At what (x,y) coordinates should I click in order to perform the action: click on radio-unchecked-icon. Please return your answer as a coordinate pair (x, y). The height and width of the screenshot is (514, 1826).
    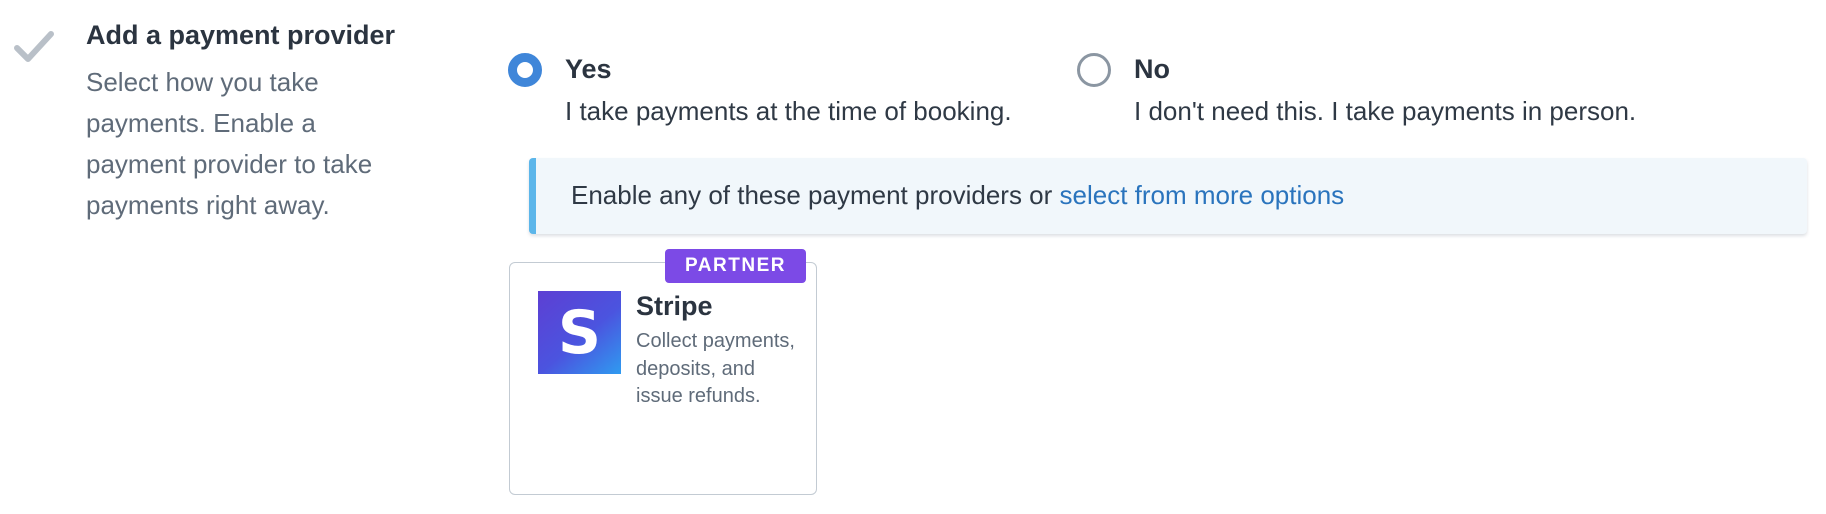
    Looking at the image, I should click on (1094, 70).